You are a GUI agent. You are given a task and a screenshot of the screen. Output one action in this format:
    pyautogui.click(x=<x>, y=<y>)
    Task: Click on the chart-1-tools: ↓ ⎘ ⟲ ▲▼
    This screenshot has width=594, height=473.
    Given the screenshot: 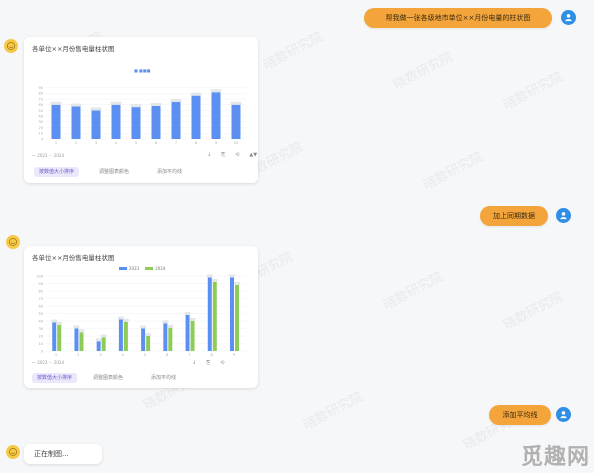 What is the action you would take?
    pyautogui.click(x=232, y=155)
    